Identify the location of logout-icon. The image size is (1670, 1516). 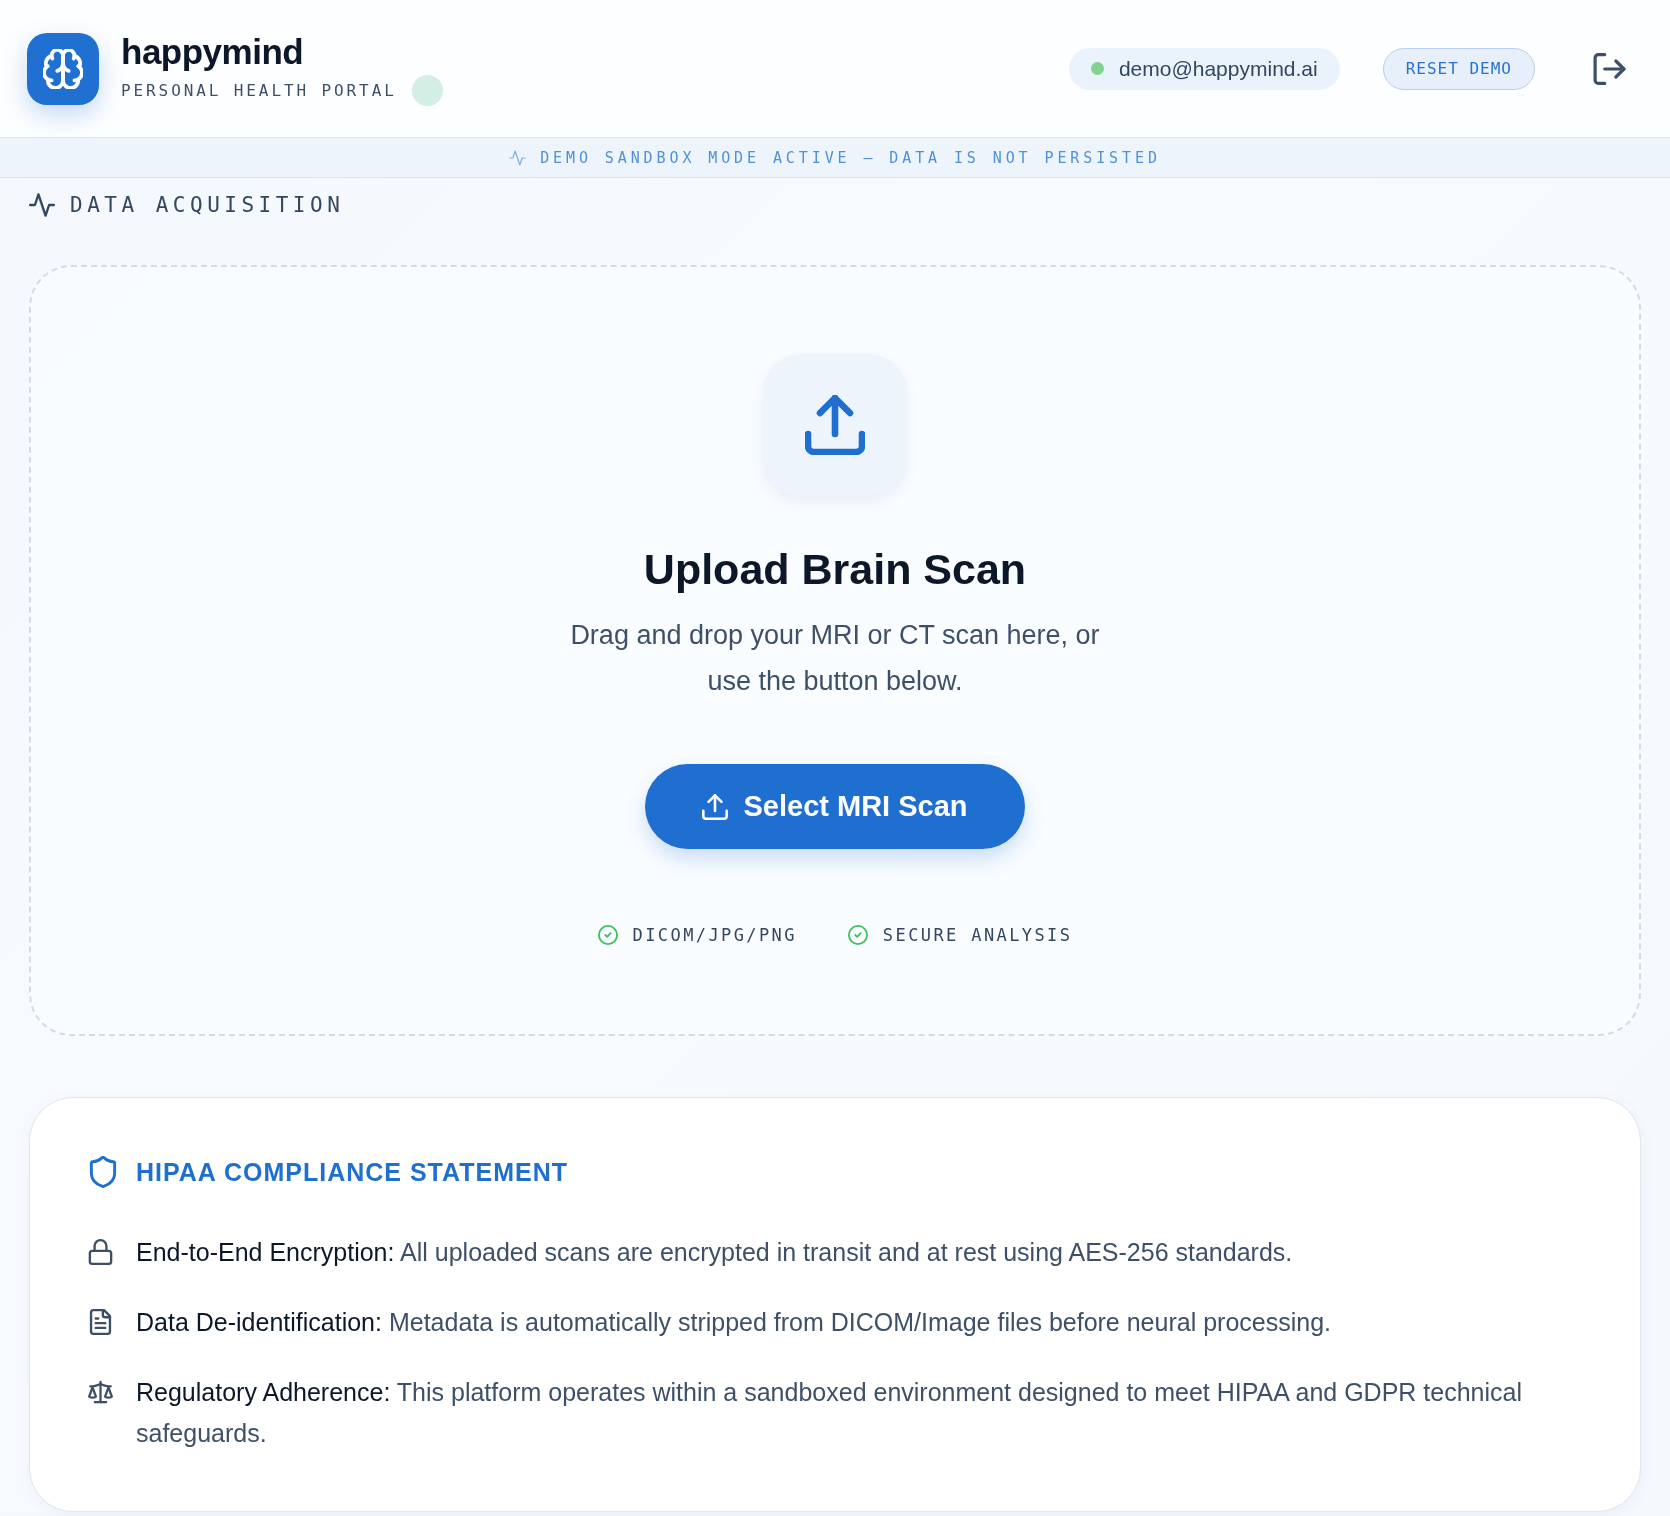
(1609, 68).